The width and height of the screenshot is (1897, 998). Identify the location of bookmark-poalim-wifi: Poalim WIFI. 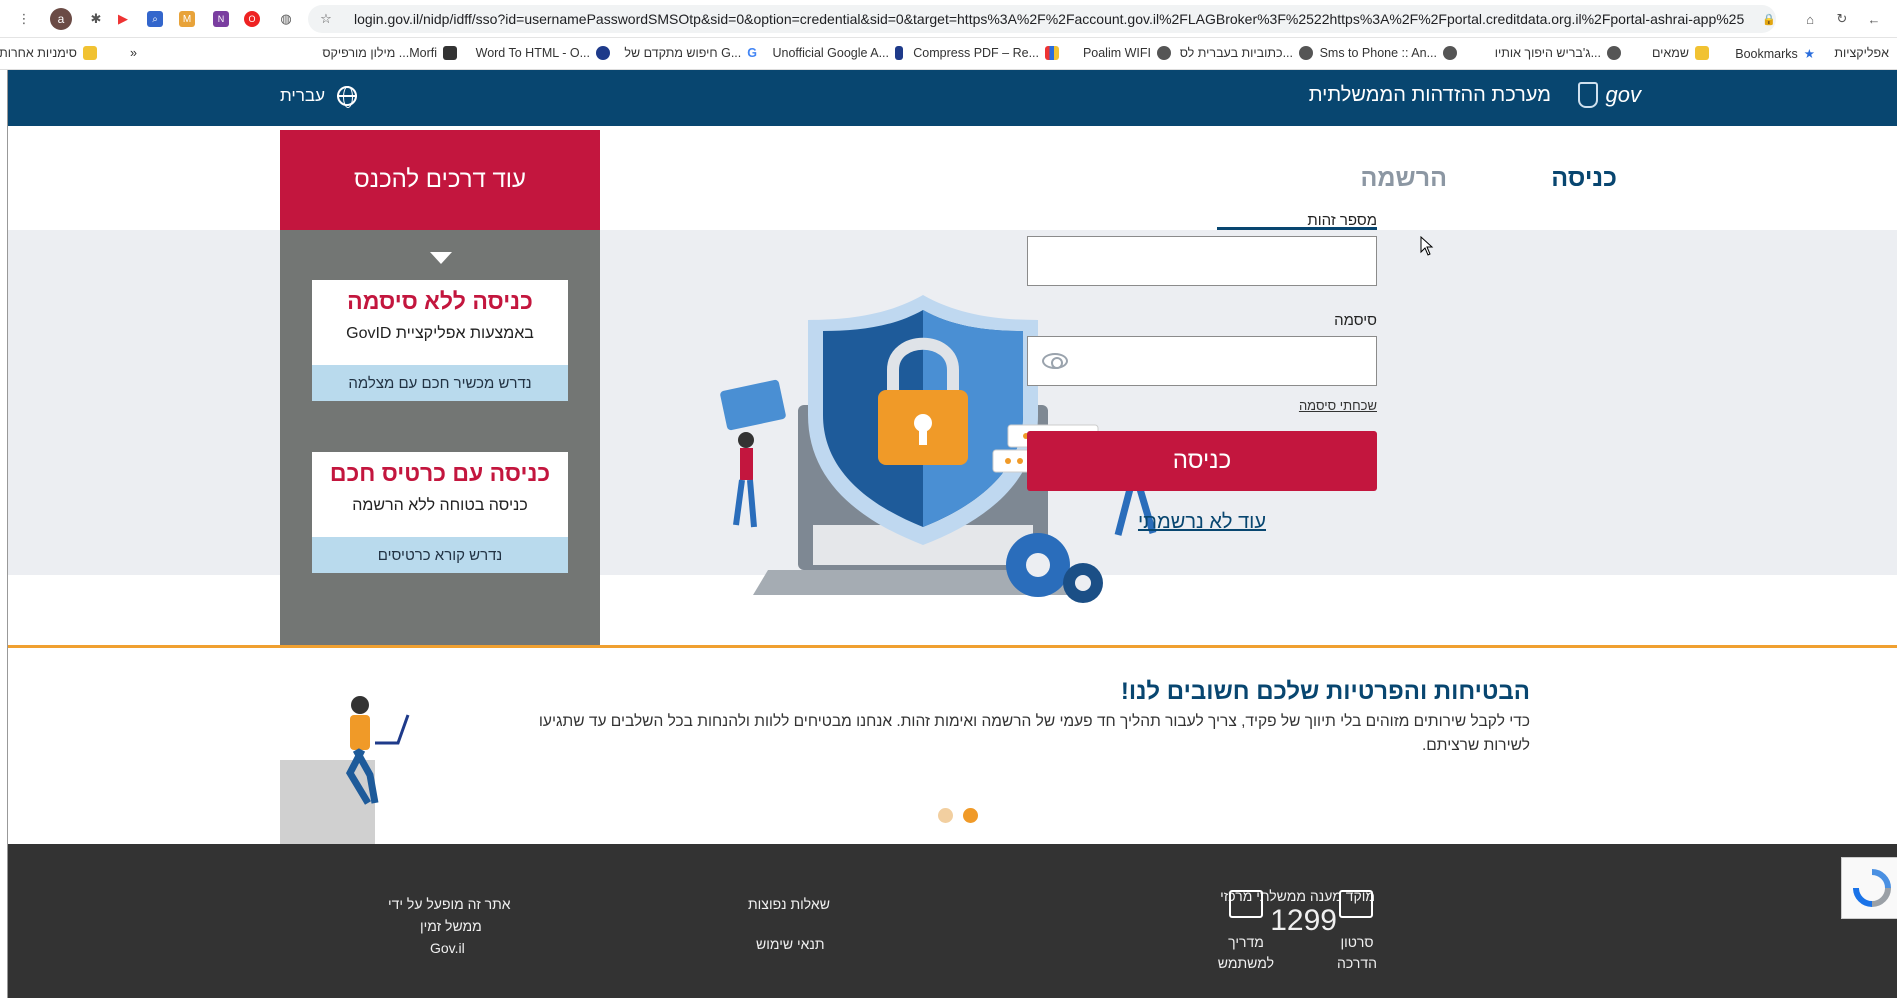
(1127, 53).